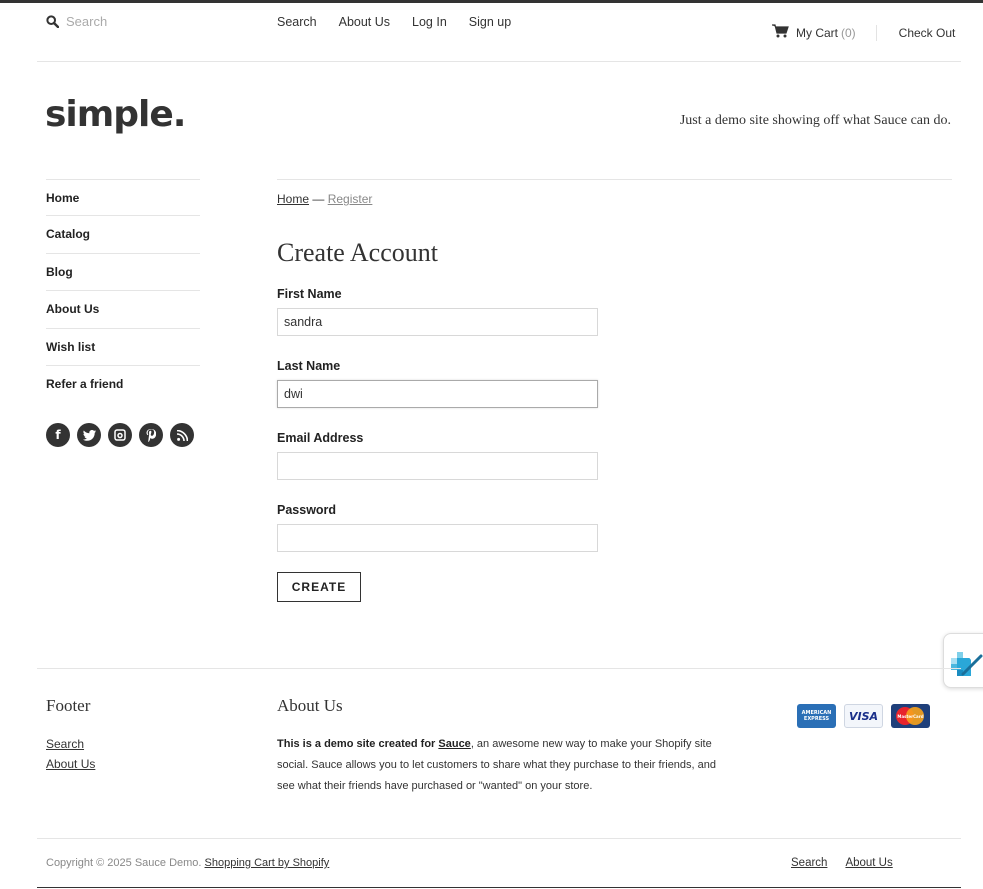 The image size is (983, 889). What do you see at coordinates (499, 838) in the screenshot?
I see `copyright-divider` at bounding box center [499, 838].